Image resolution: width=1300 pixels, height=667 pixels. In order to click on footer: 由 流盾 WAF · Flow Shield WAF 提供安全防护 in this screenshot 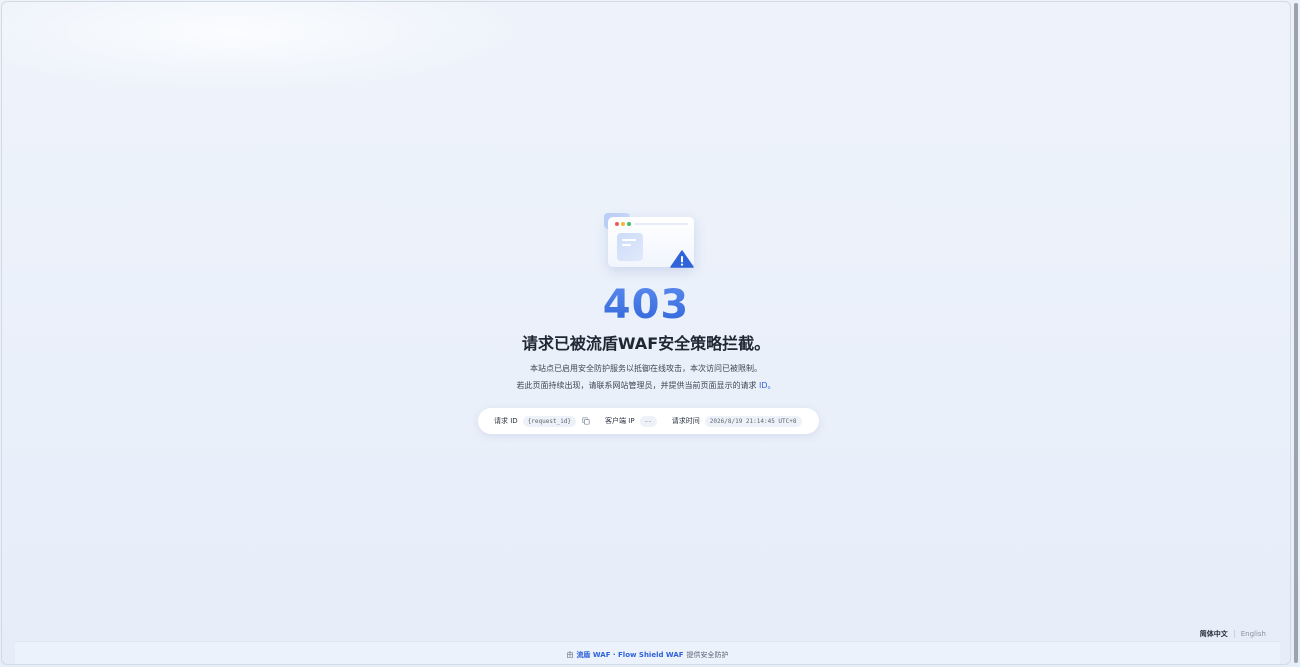, I will do `click(647, 652)`.